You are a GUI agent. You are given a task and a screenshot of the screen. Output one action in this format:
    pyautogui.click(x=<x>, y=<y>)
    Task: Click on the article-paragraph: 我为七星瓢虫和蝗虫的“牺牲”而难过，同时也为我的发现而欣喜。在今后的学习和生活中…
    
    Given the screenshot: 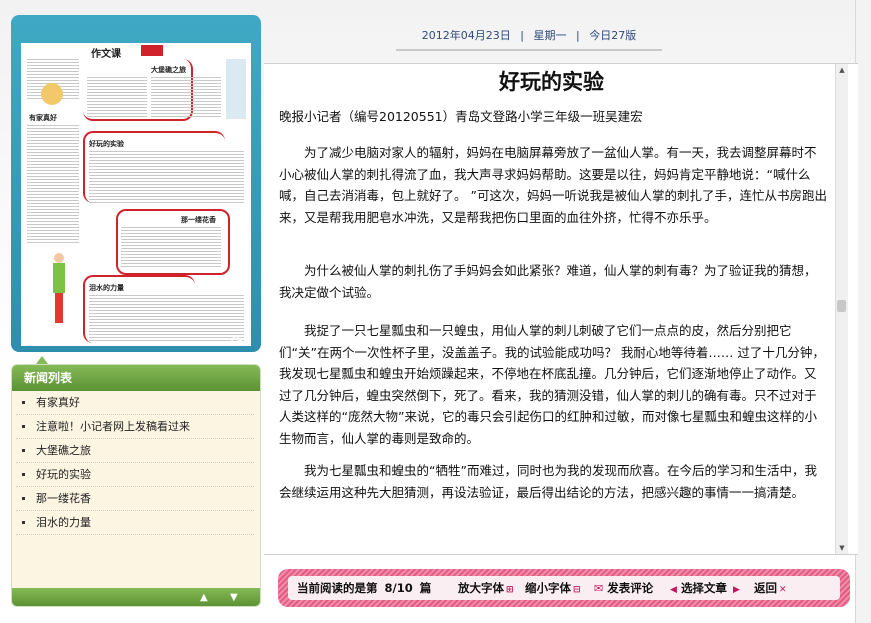 What is the action you would take?
    pyautogui.click(x=548, y=481)
    